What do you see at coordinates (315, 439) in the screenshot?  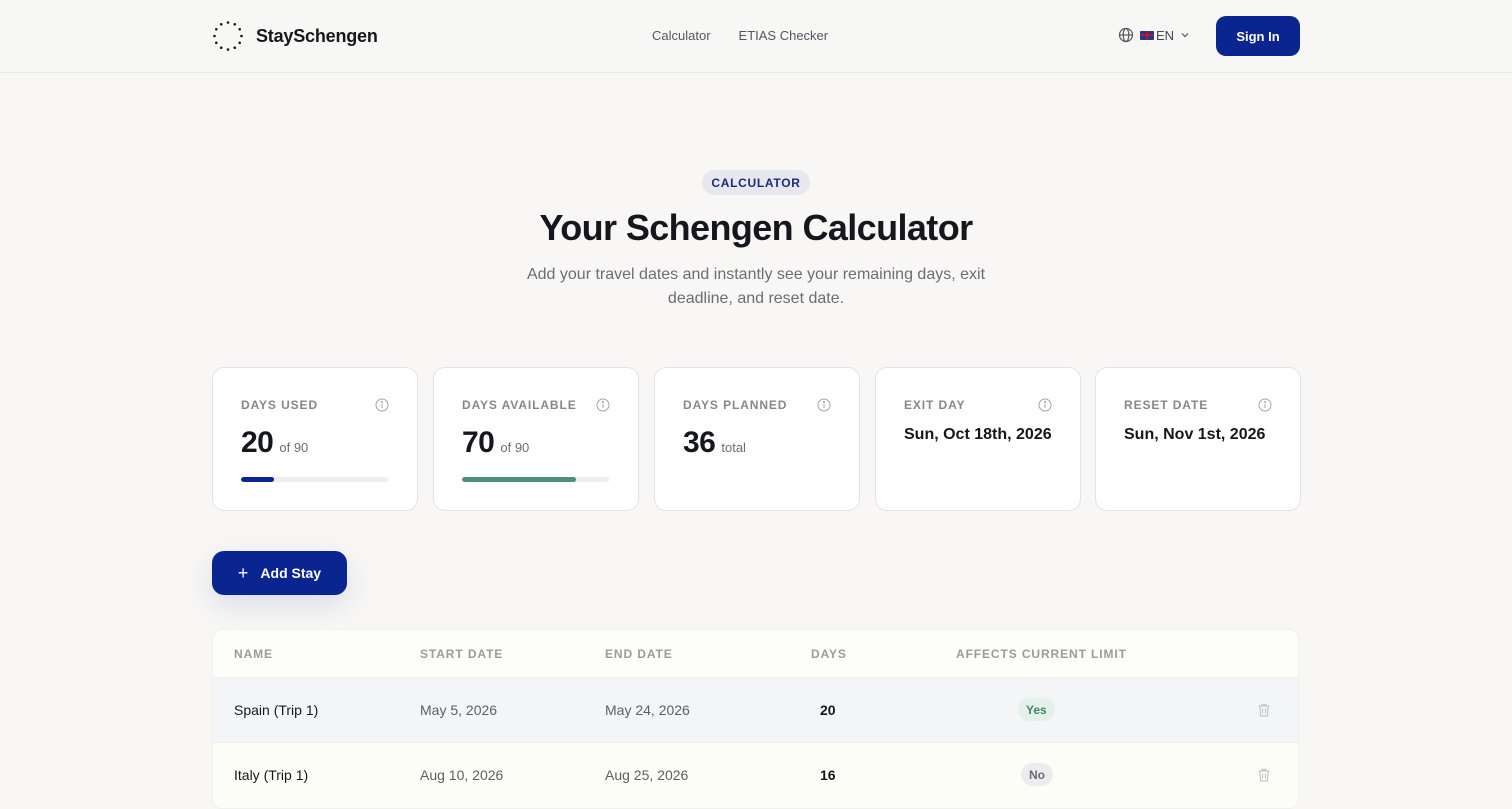 I see `stat-card-days-used: DAYS USED 20 of 90` at bounding box center [315, 439].